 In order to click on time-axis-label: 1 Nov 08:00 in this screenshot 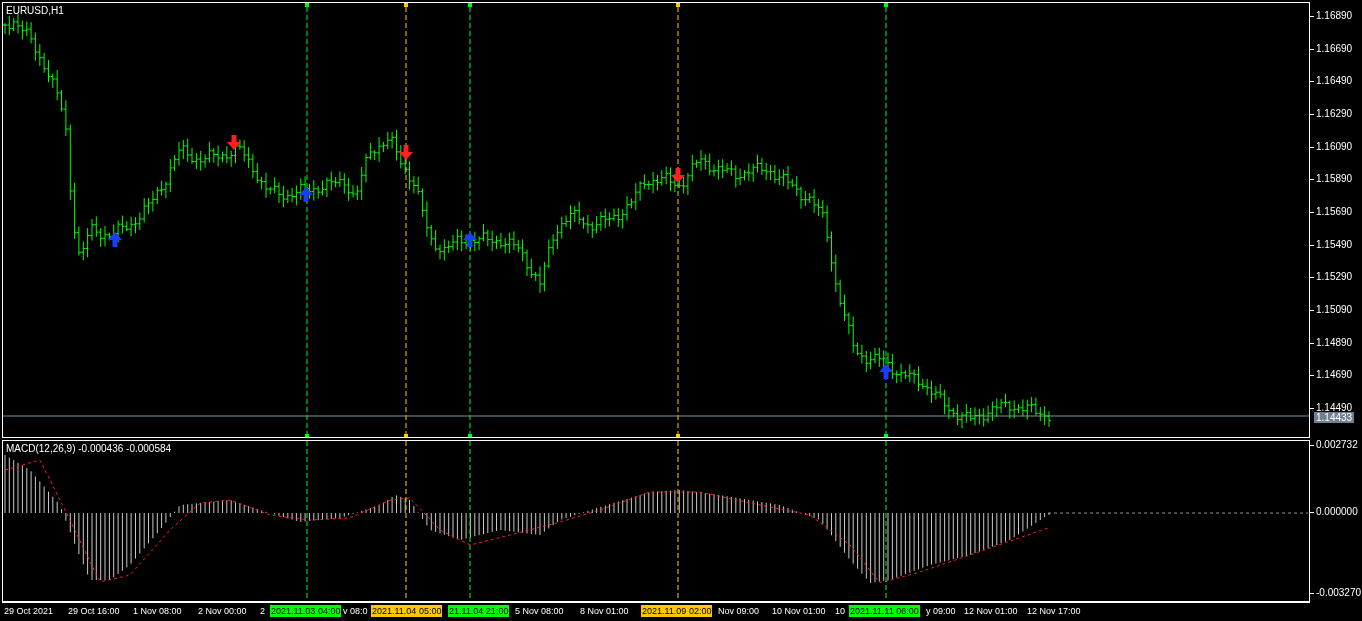, I will do `click(157, 611)`.